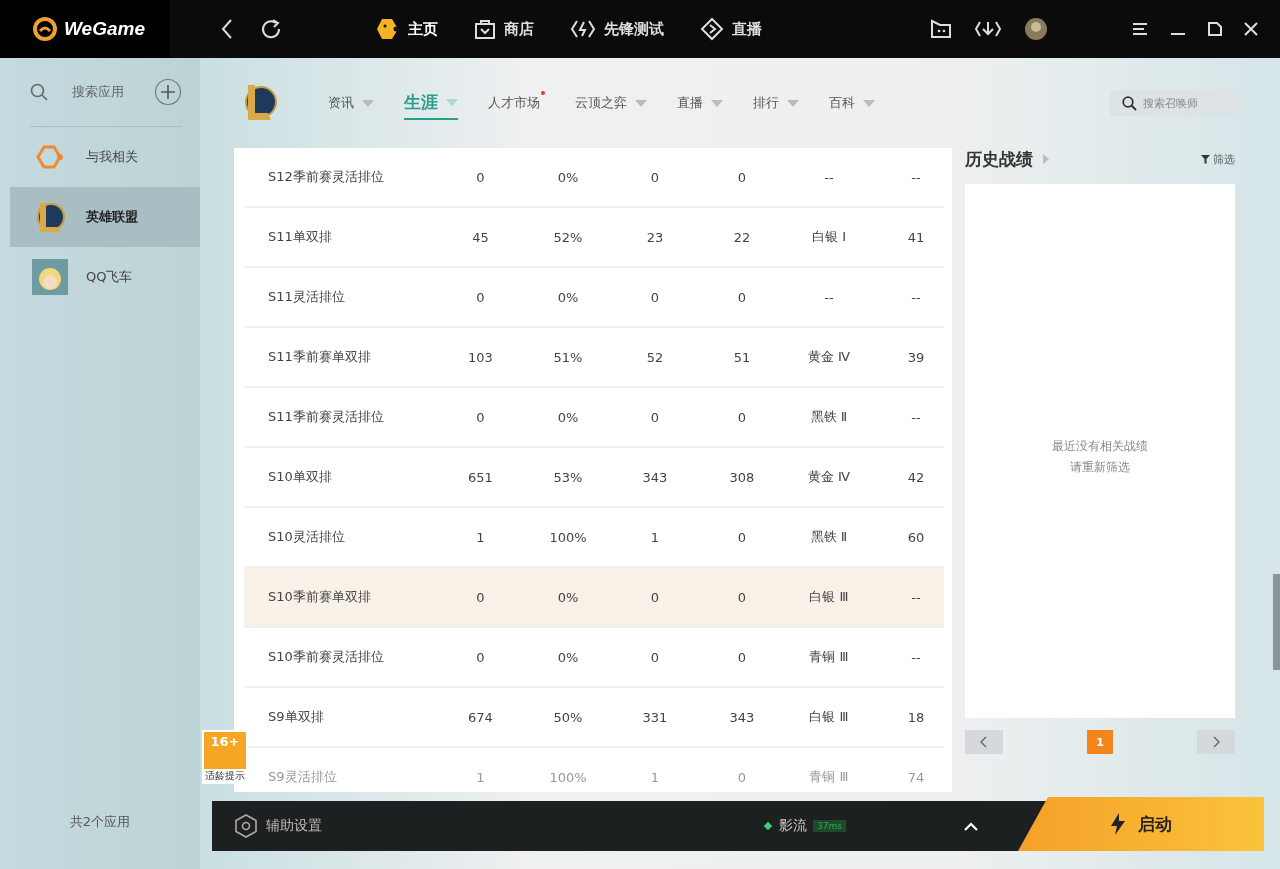 The image size is (1280, 869). I want to click on download-icon, so click(988, 29).